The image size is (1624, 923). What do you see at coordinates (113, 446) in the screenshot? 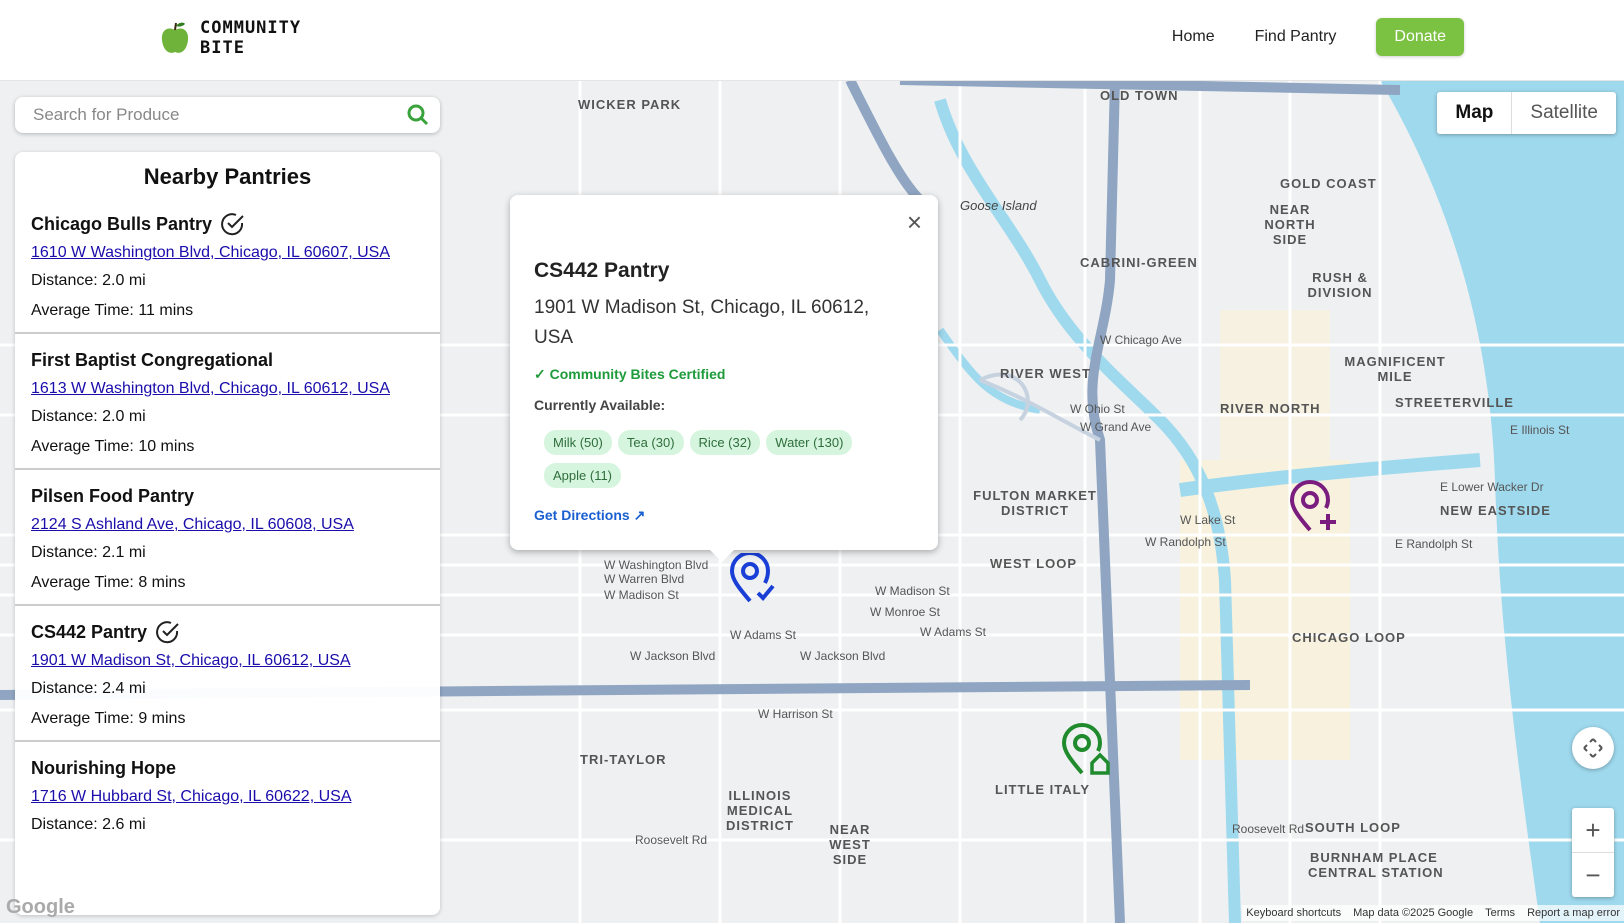
I see `pantry-average-time: Average Time: 10 mins` at bounding box center [113, 446].